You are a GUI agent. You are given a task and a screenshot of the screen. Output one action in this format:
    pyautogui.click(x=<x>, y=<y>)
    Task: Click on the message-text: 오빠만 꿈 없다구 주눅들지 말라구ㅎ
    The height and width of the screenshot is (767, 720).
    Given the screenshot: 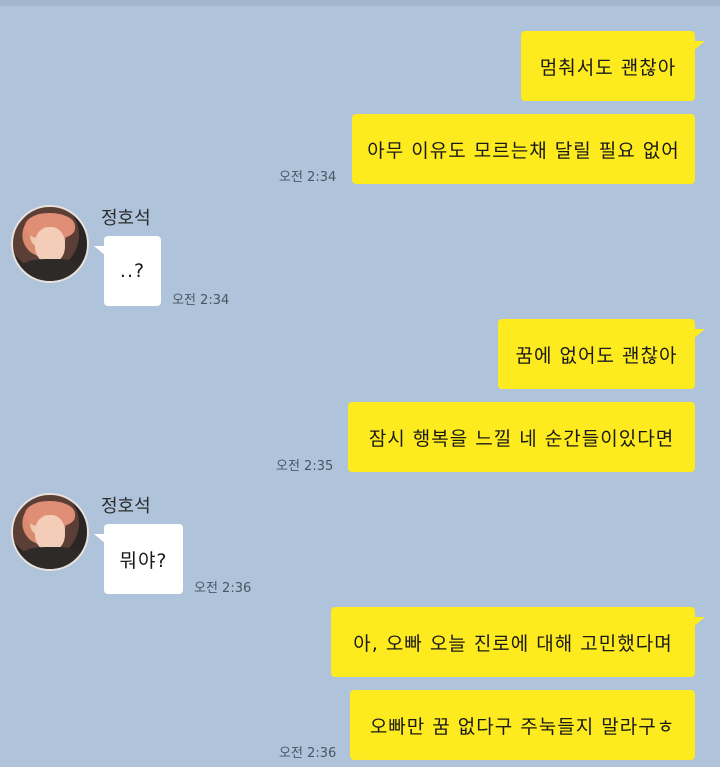 What is the action you would take?
    pyautogui.click(x=522, y=726)
    